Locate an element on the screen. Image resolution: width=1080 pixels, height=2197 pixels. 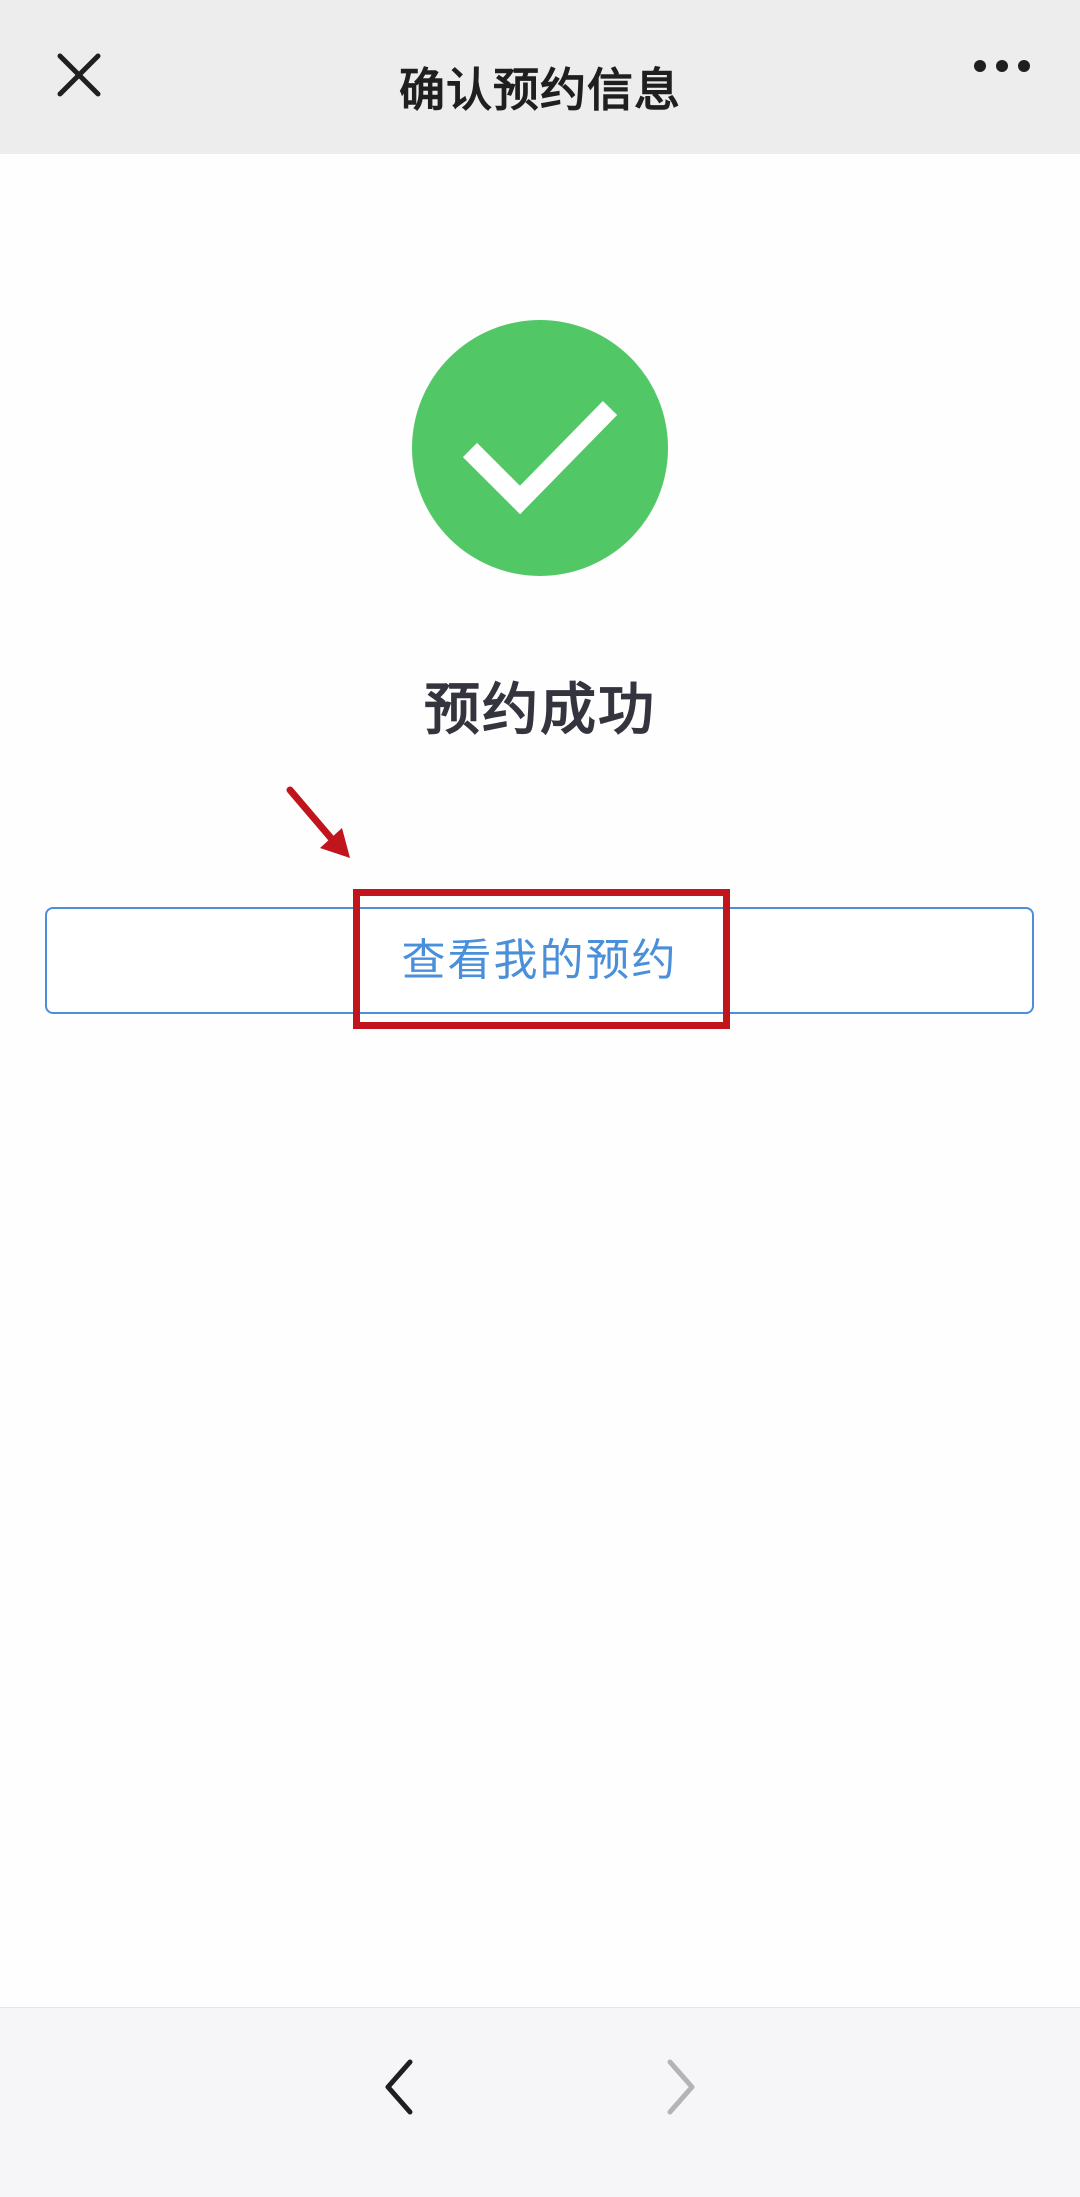
more-horizontal-icon is located at coordinates (1002, 66).